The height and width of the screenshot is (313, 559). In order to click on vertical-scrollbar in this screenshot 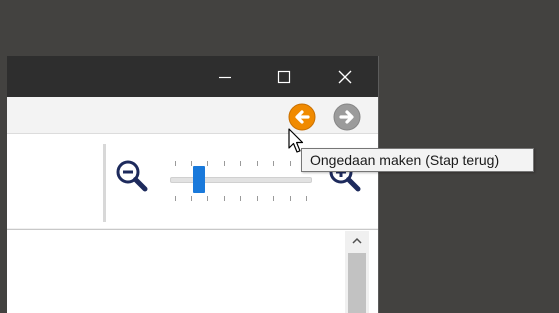, I will do `click(357, 272)`.